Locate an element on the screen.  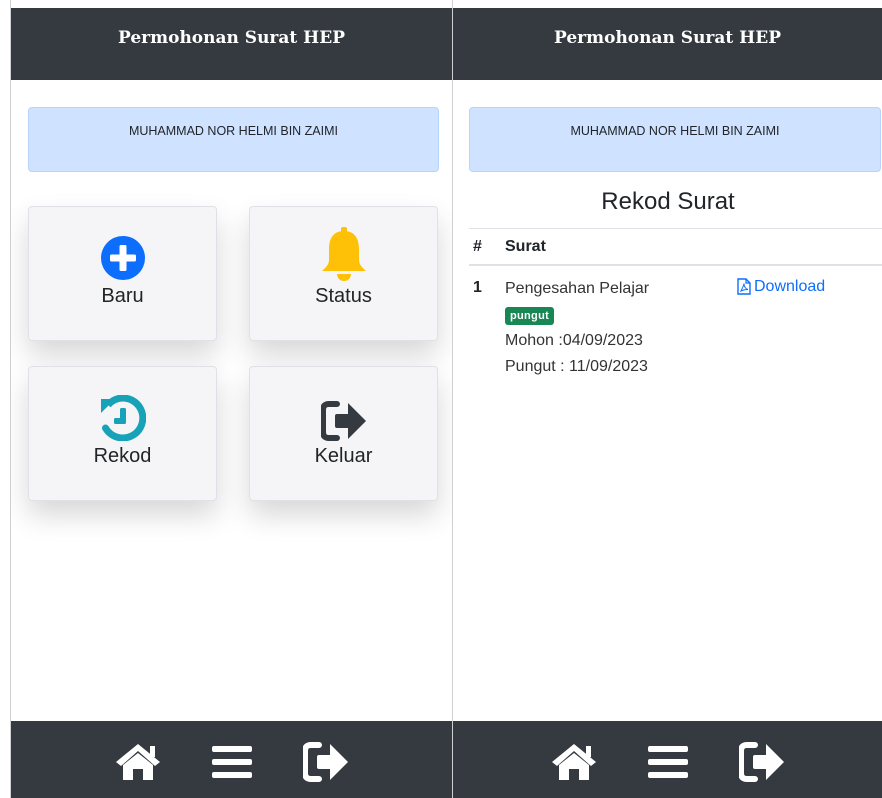
baru-label: Baru is located at coordinates (122, 296).